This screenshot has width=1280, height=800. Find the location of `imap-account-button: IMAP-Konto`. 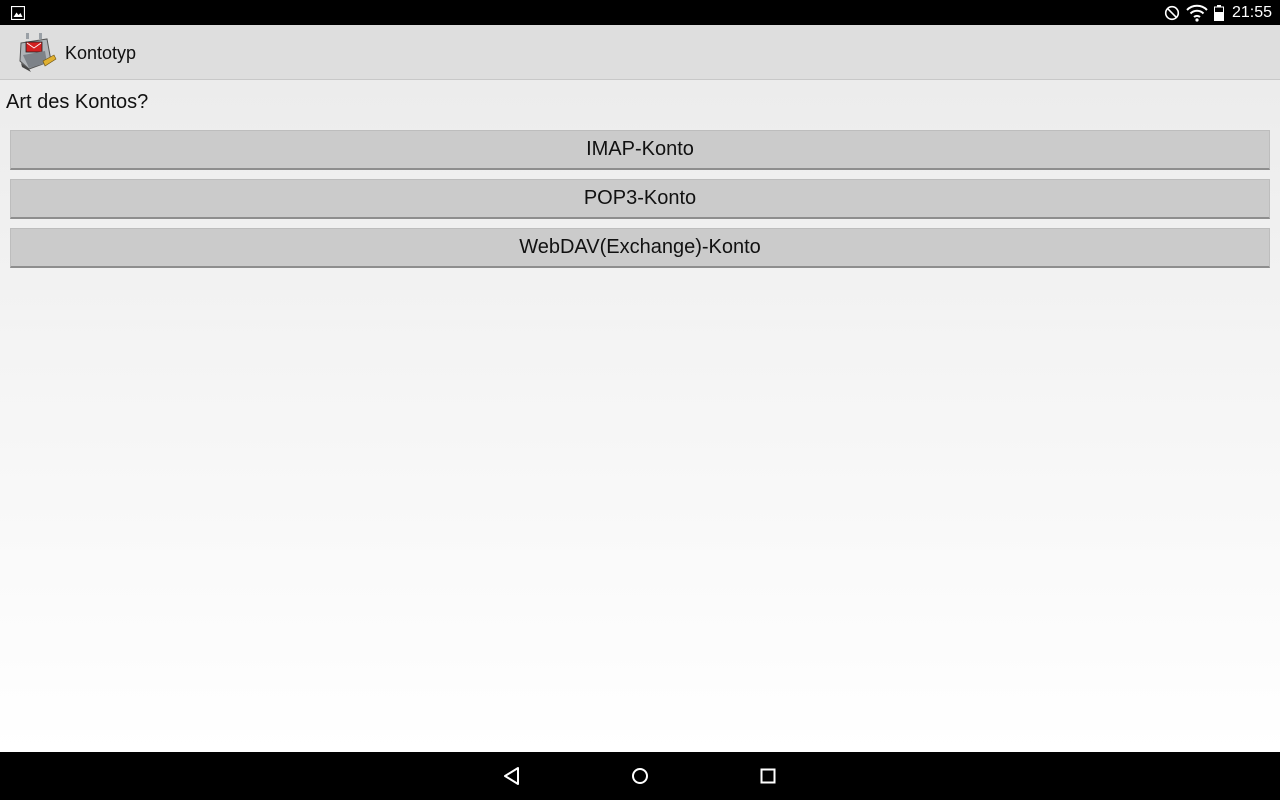

imap-account-button: IMAP-Konto is located at coordinates (640, 150).